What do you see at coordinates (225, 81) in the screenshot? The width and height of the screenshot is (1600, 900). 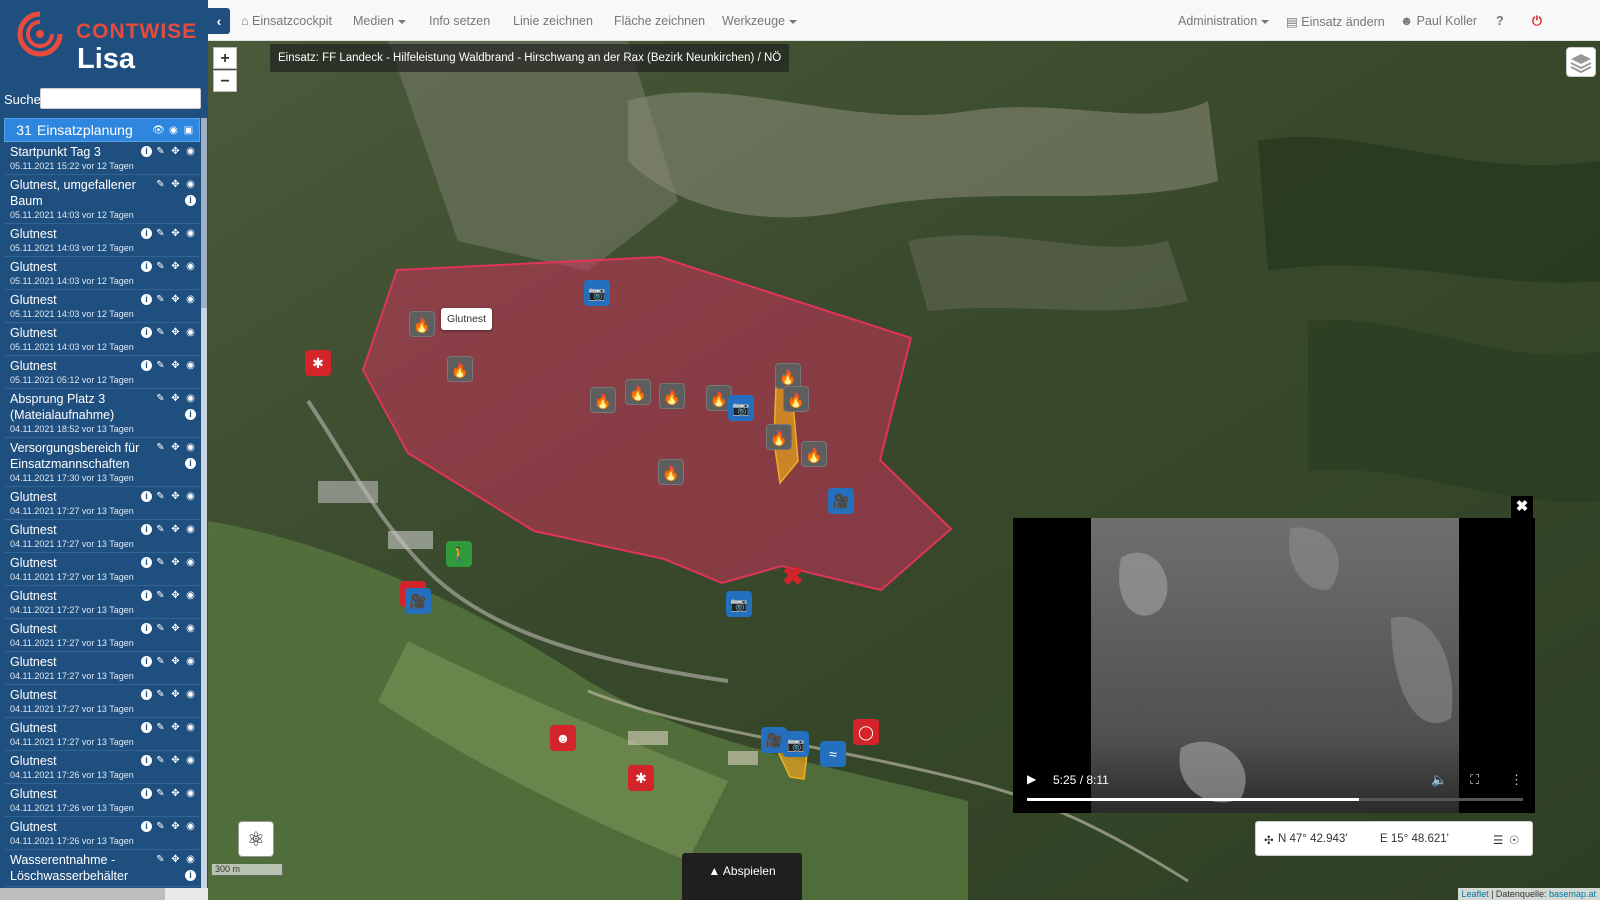 I see `zoom-out-button: −` at bounding box center [225, 81].